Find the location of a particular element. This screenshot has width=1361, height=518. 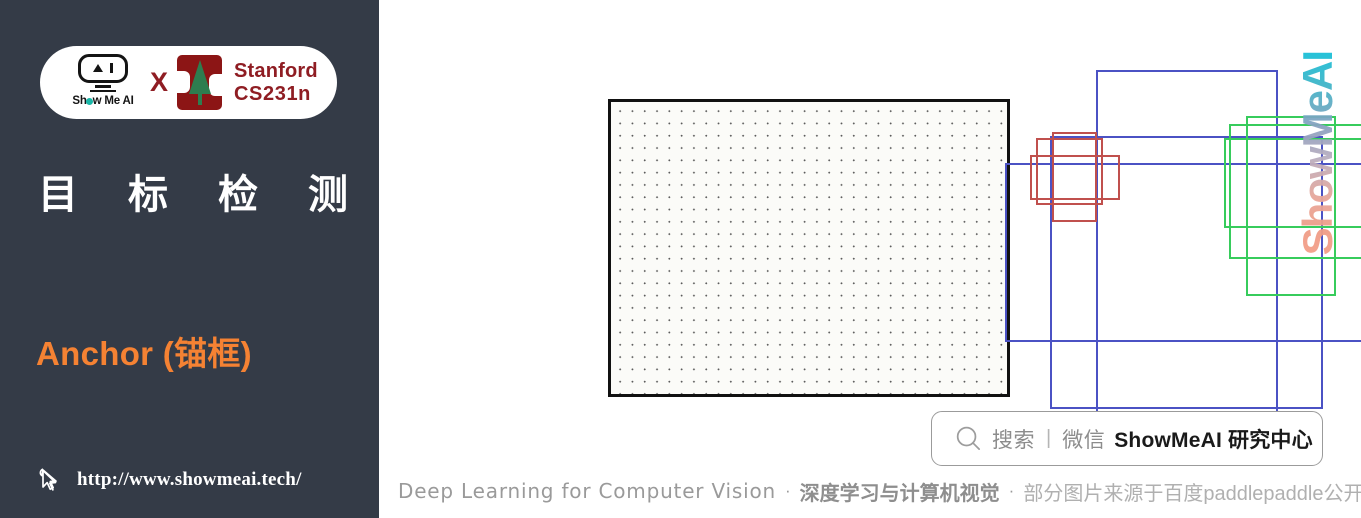

stanford-course-label: Stanford CS231n is located at coordinates (276, 82).